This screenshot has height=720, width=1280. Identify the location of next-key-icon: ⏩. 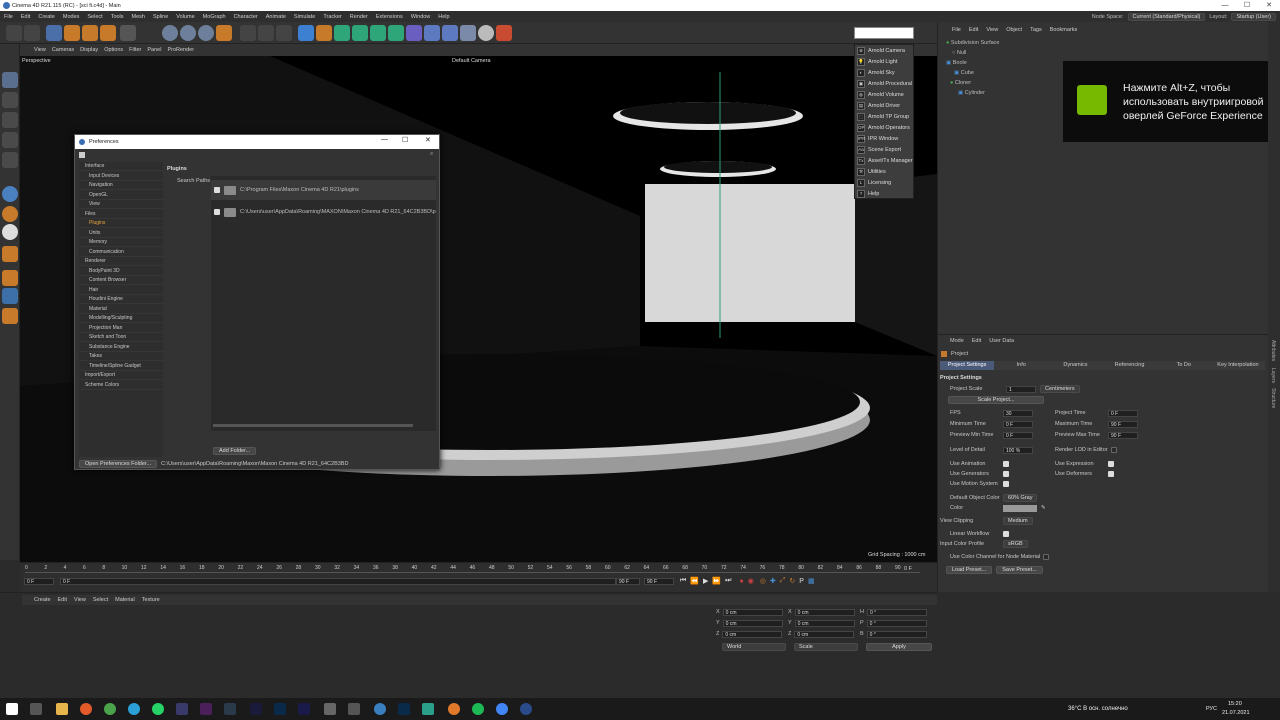
(716, 581).